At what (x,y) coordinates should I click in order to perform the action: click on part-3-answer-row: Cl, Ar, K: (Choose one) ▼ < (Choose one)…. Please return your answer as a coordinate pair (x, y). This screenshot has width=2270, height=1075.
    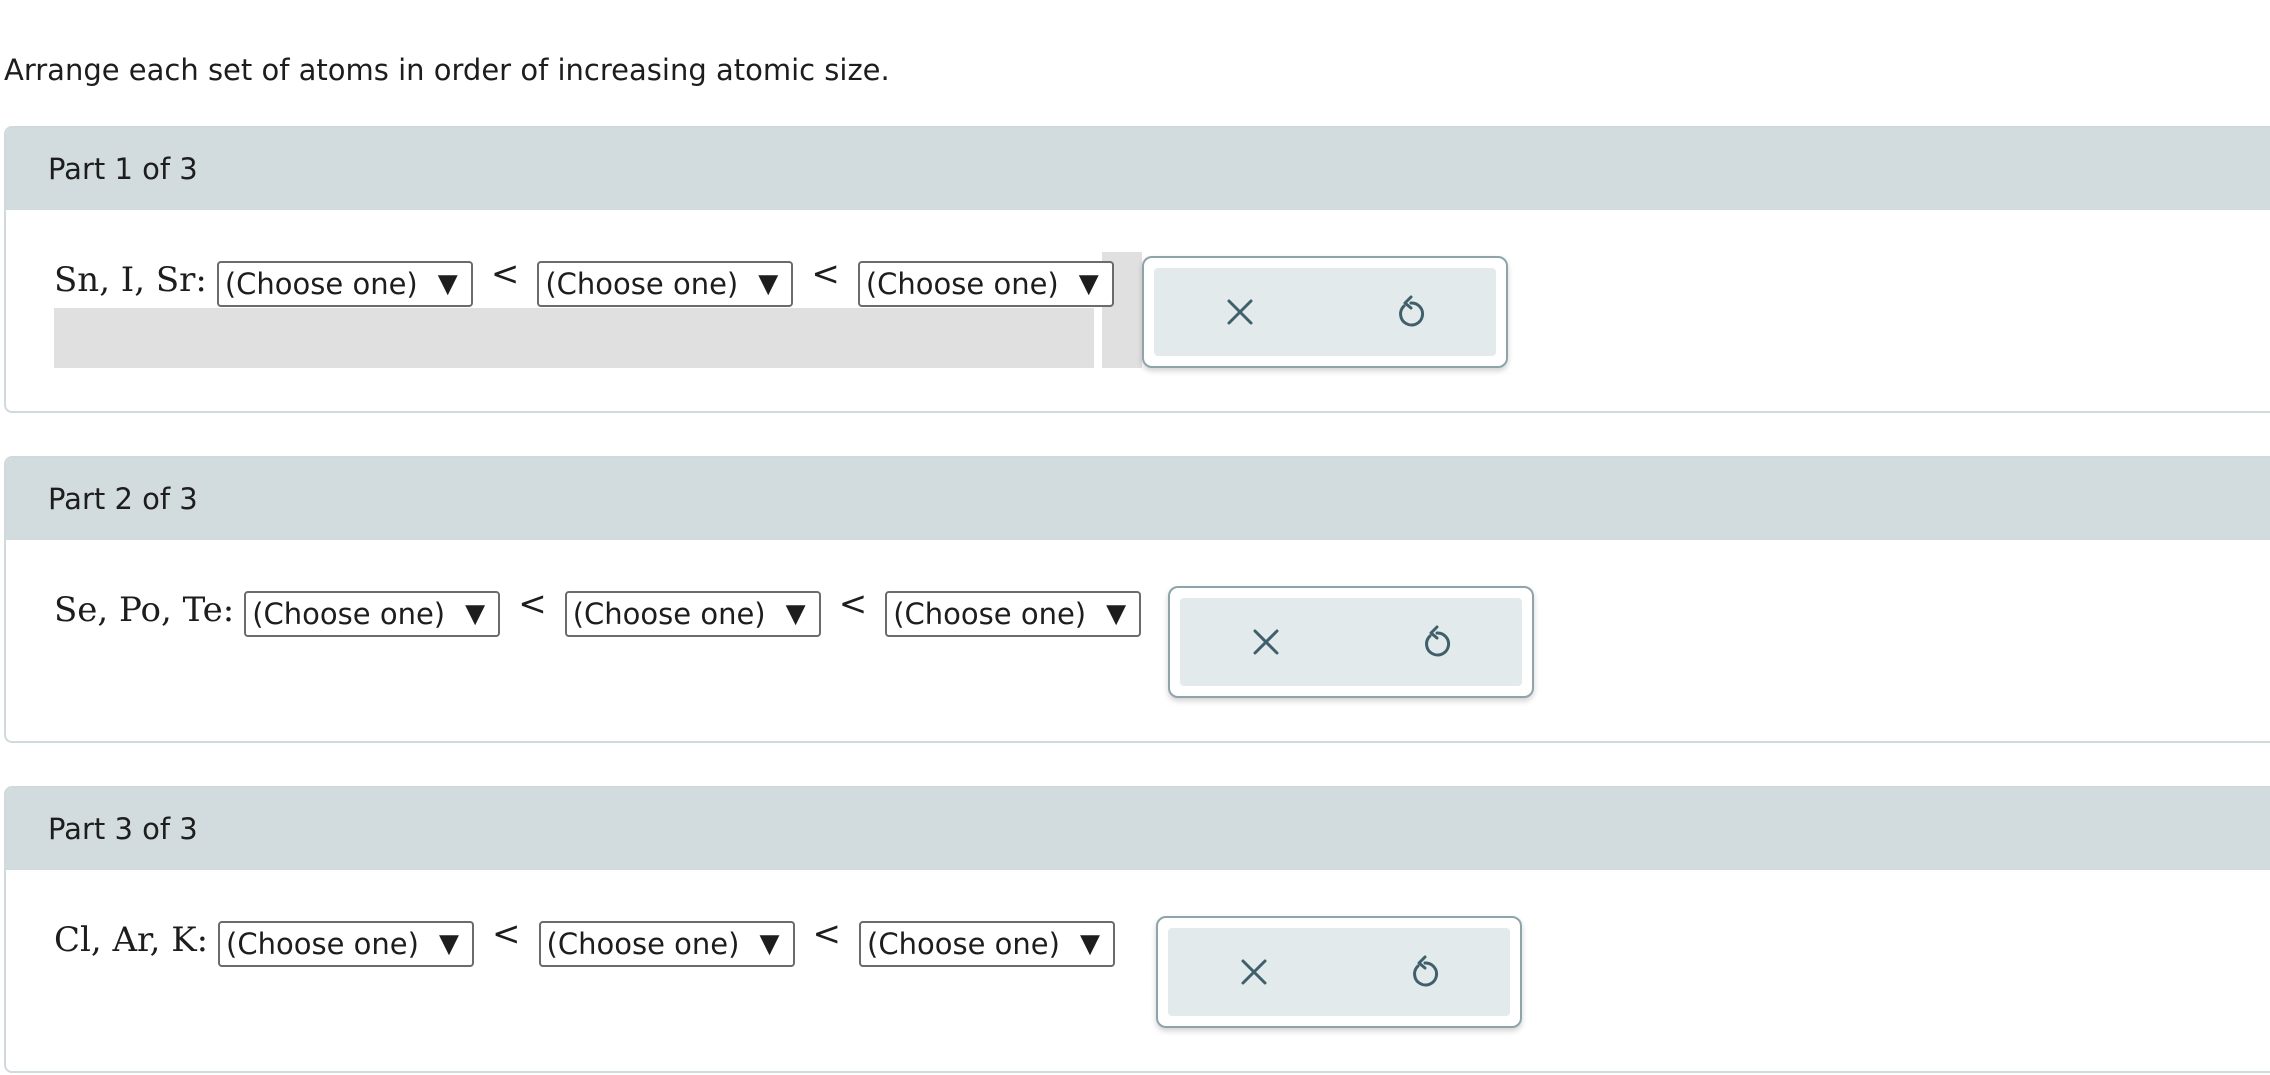
    Looking at the image, I should click on (585, 940).